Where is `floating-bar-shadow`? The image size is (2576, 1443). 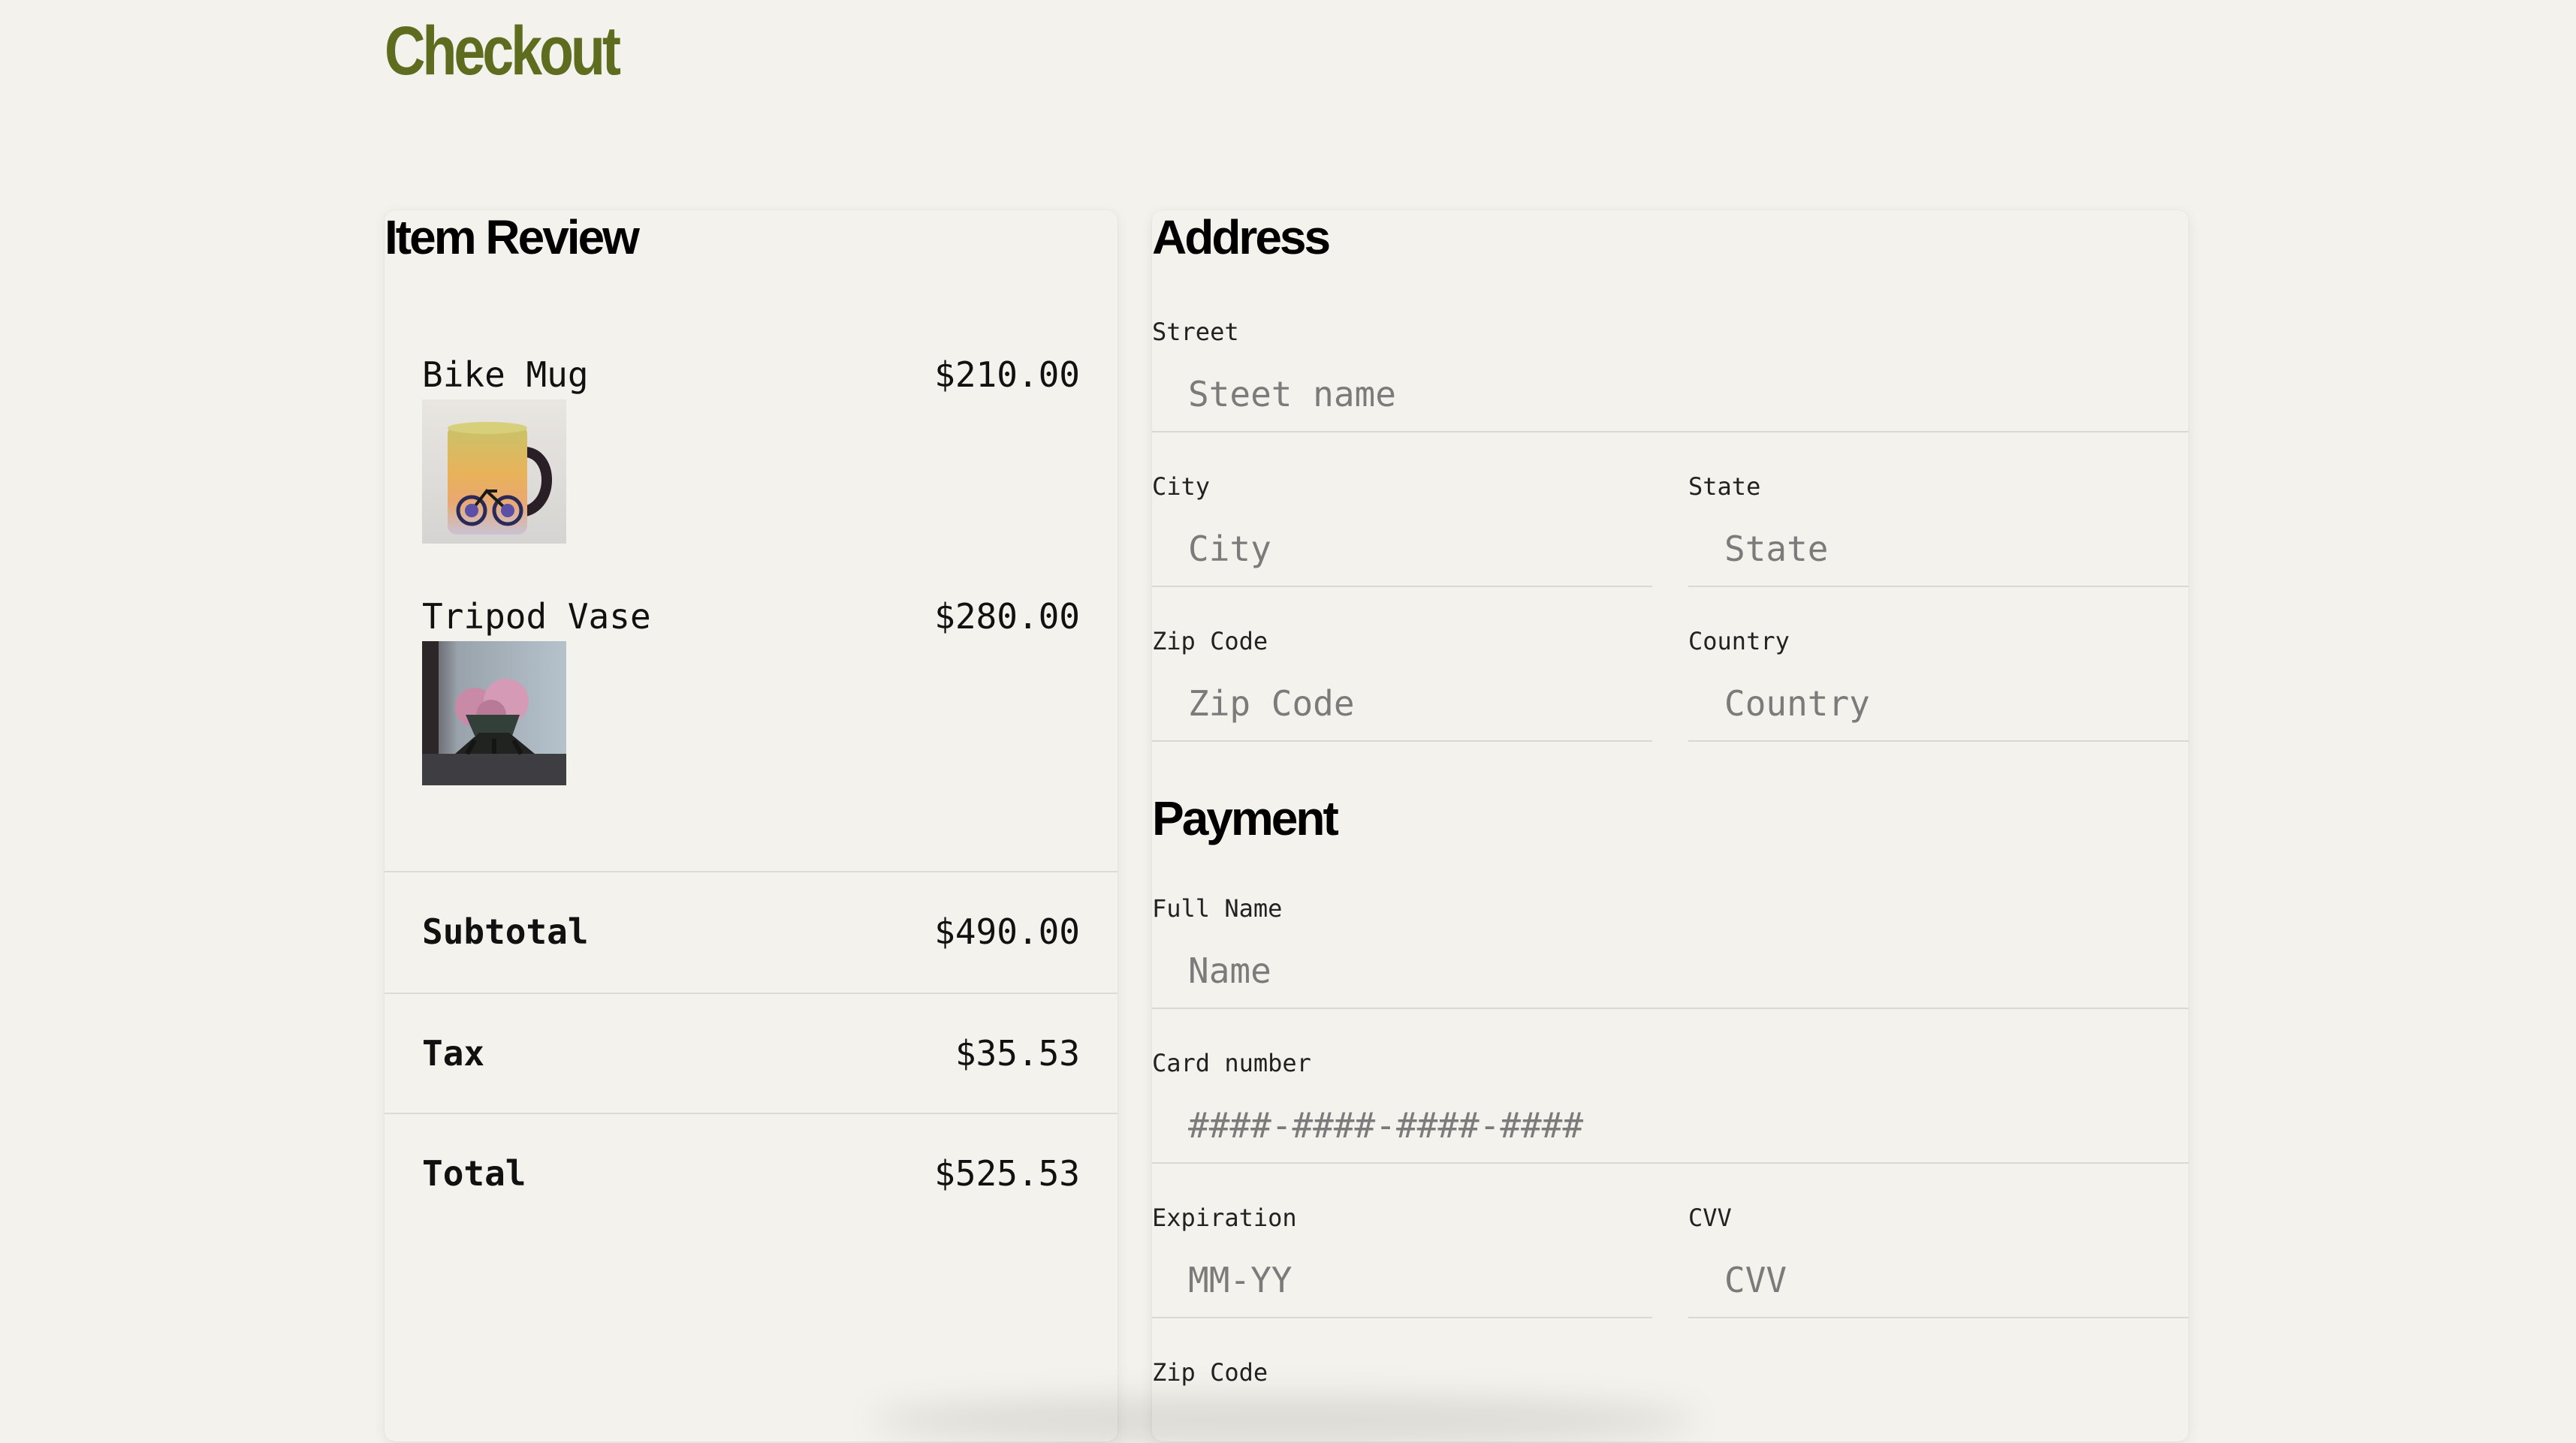
floating-bar-shadow is located at coordinates (1284, 1421).